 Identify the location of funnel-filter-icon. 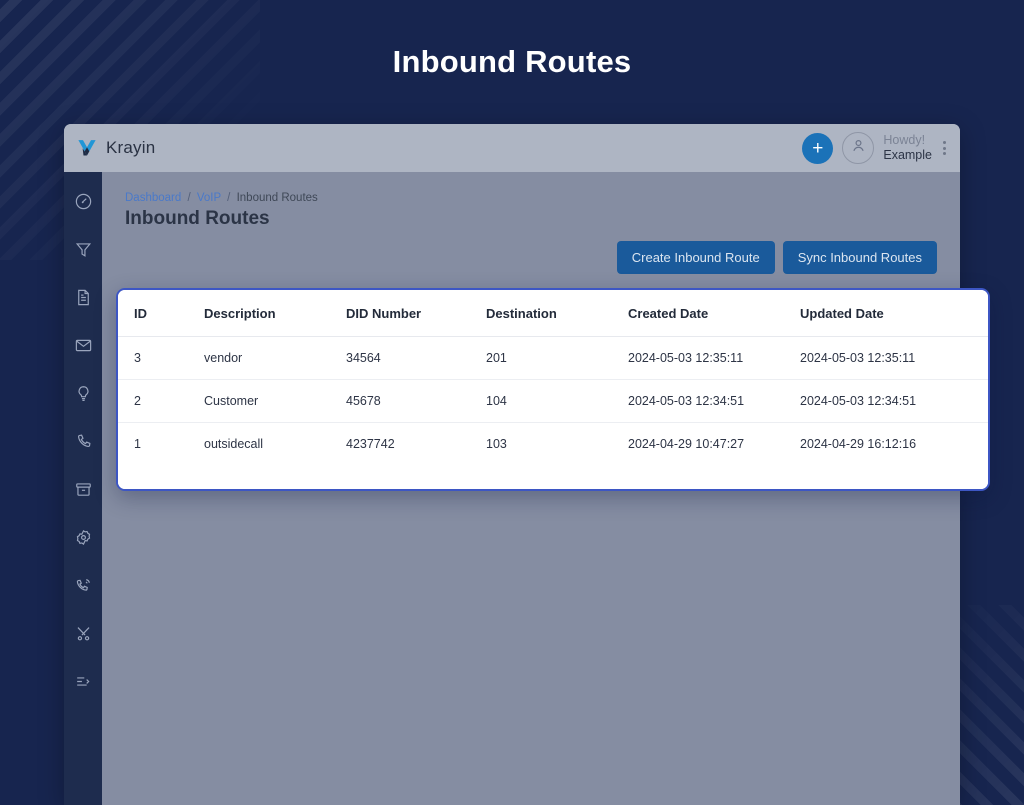
(83, 249).